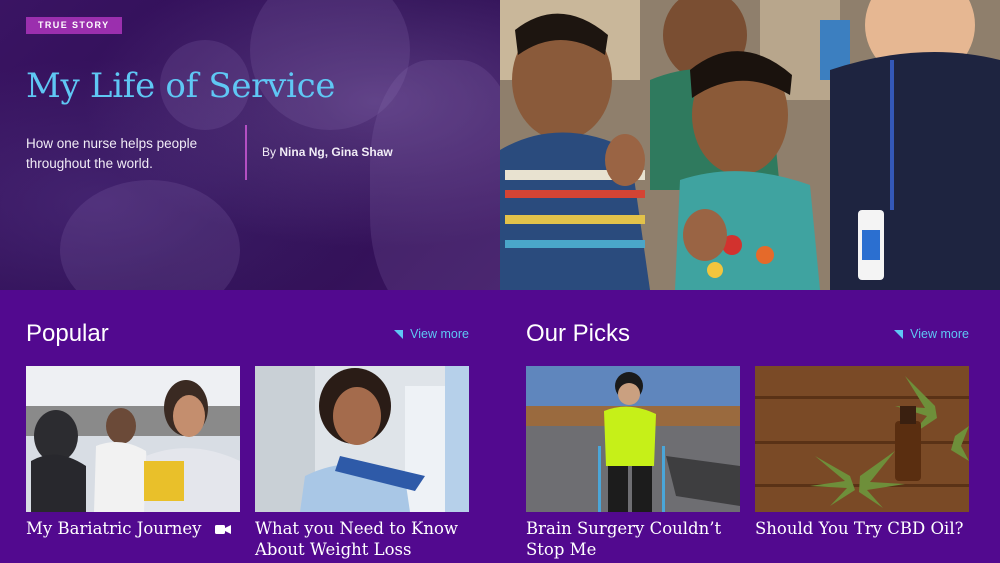 This screenshot has height=563, width=1000. Describe the element at coordinates (269, 152) in the screenshot. I see `byline-prefix: By` at that location.